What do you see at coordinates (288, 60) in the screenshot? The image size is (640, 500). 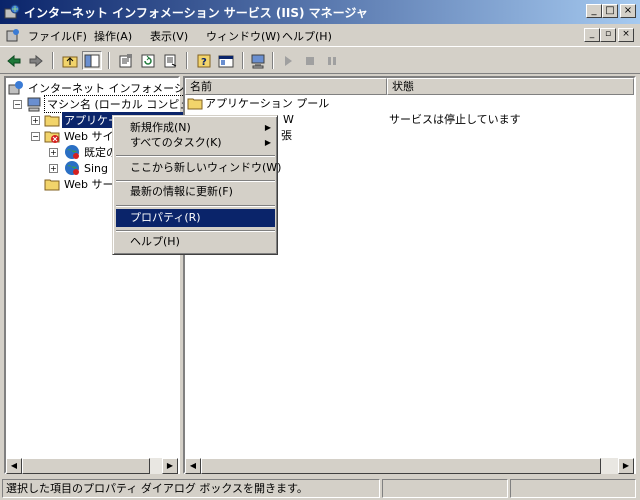 I see `play-icon` at bounding box center [288, 60].